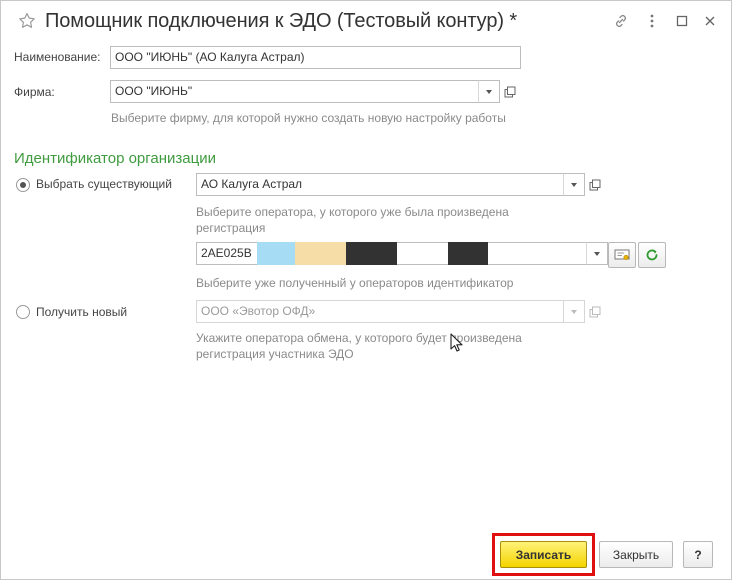  I want to click on new-operator-open-button, so click(595, 311).